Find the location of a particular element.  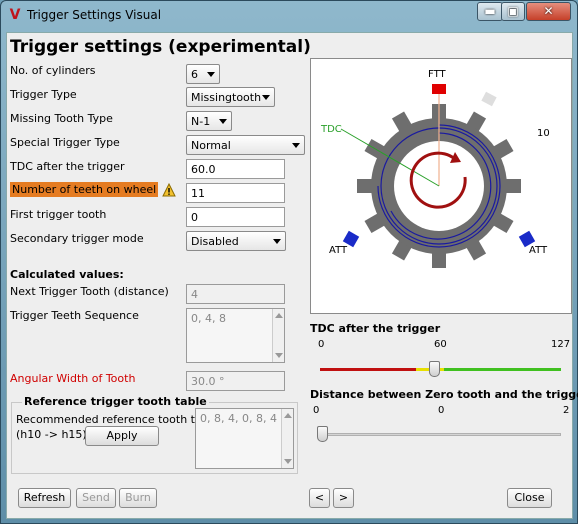

teeth-on-wheel-input: 11 is located at coordinates (235, 193).